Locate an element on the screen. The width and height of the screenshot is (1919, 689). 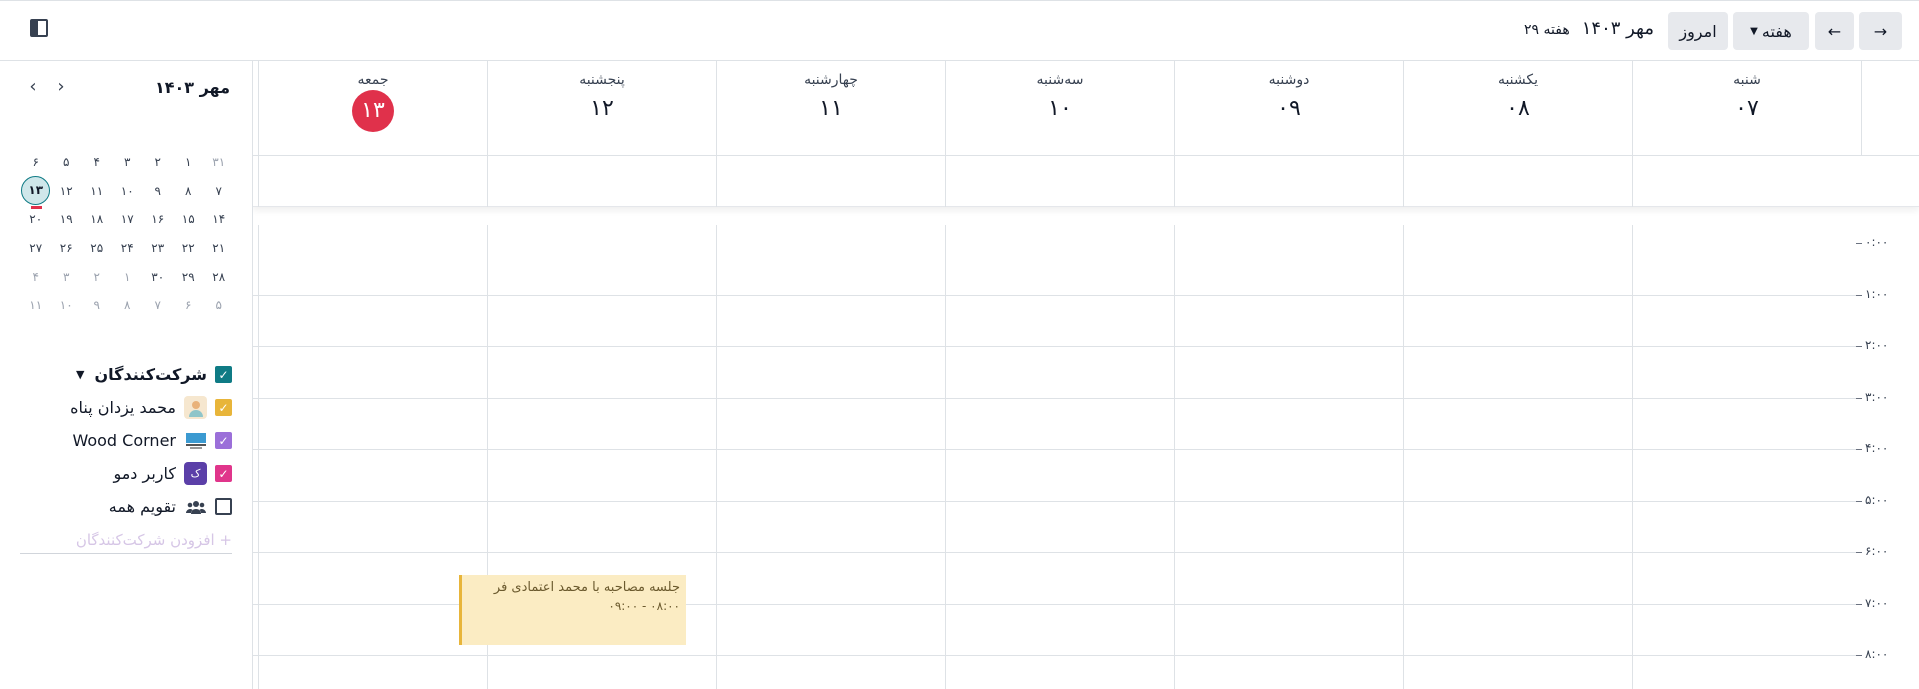
attendee-filter-item: ✓ ک کاربر دمو is located at coordinates (122, 473).